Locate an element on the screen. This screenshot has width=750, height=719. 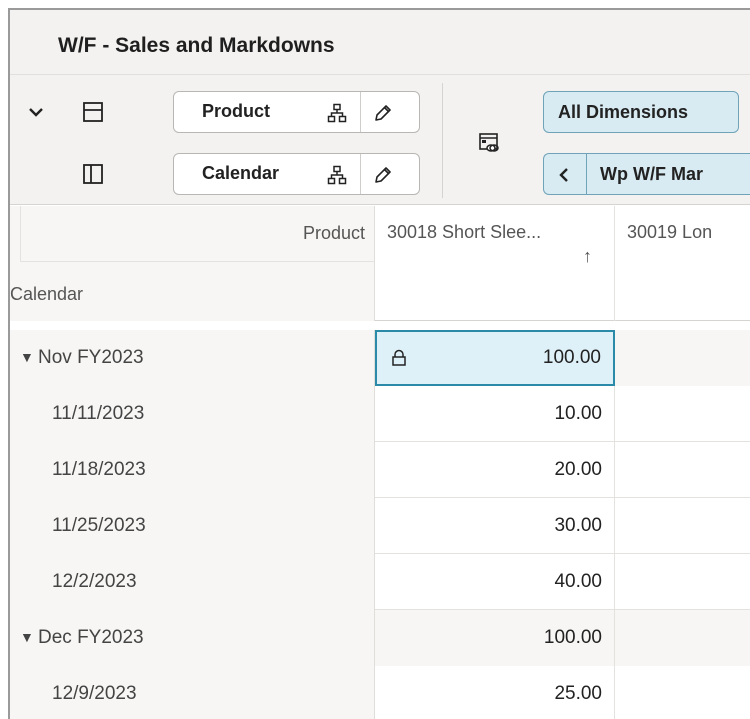
row-header: 11/18/2023 is located at coordinates (192, 470).